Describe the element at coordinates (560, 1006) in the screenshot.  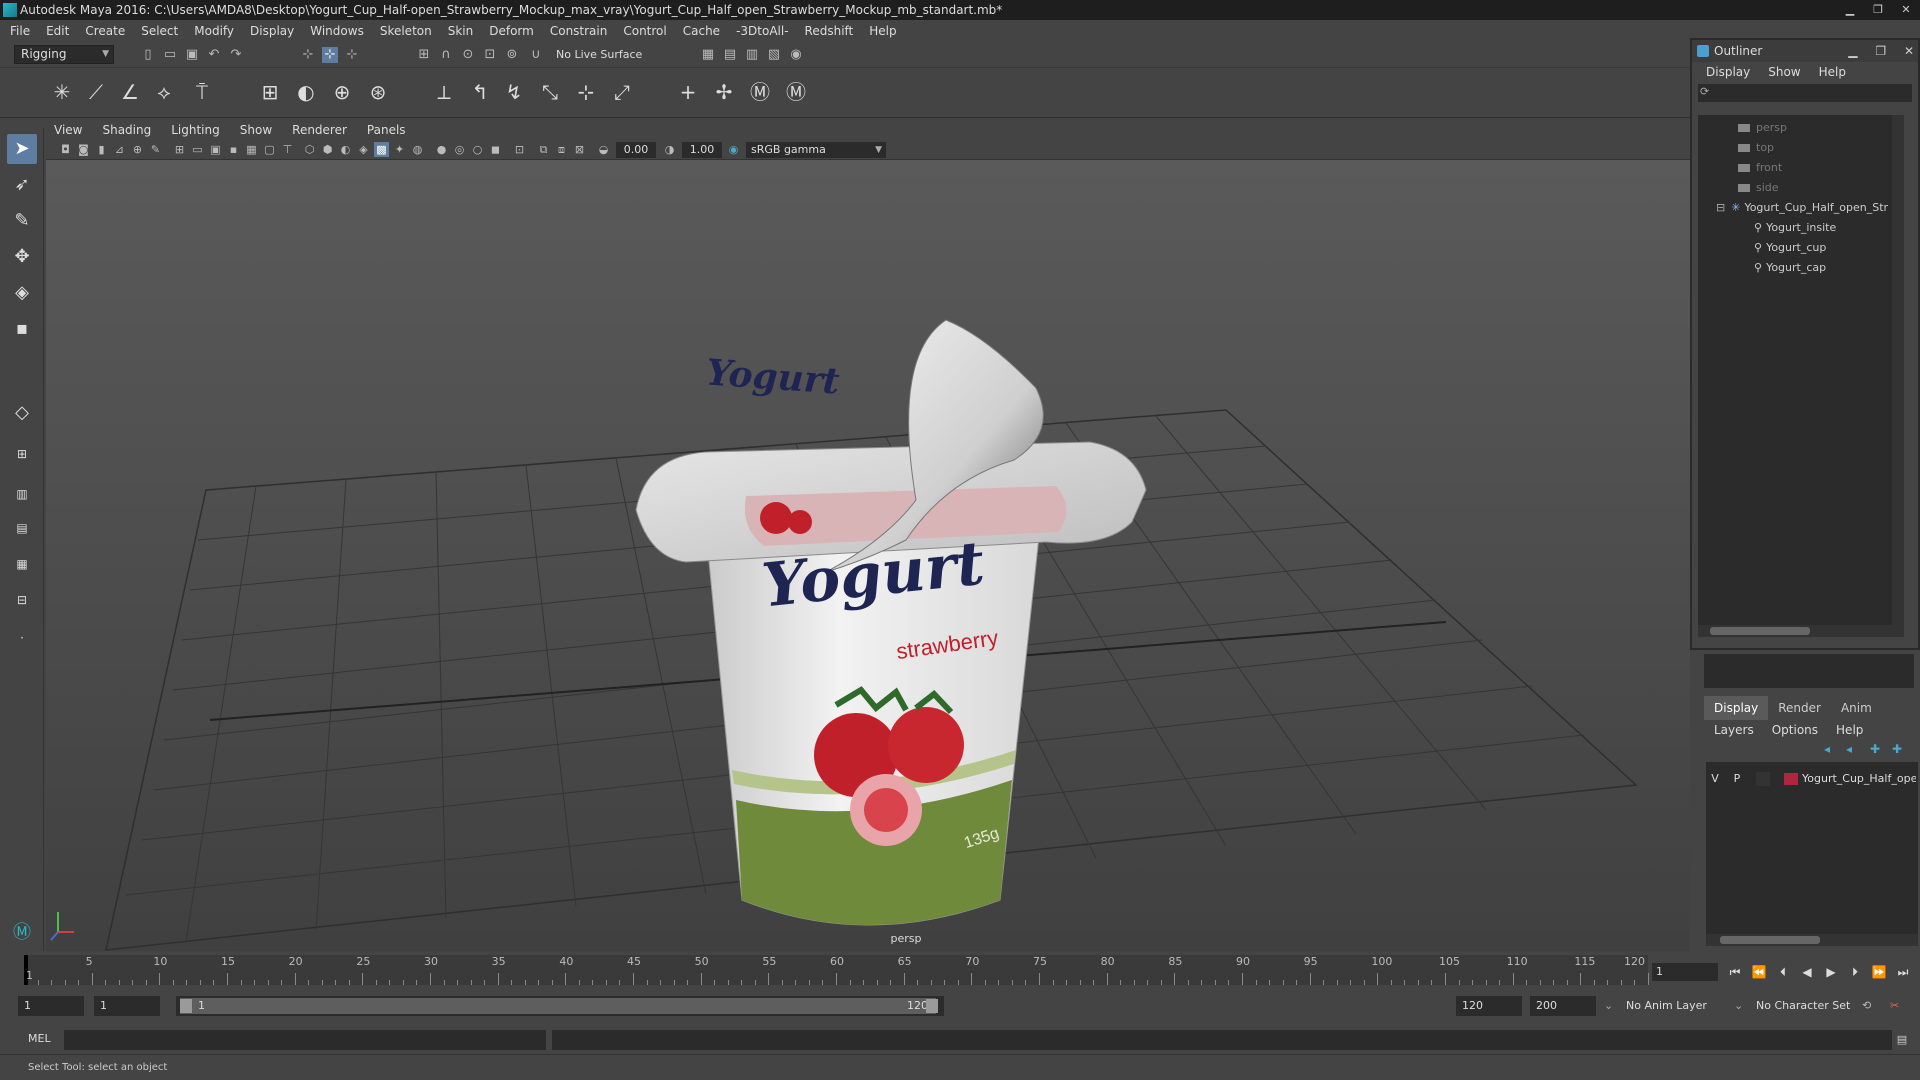
I see `range-slider: 1 120` at that location.